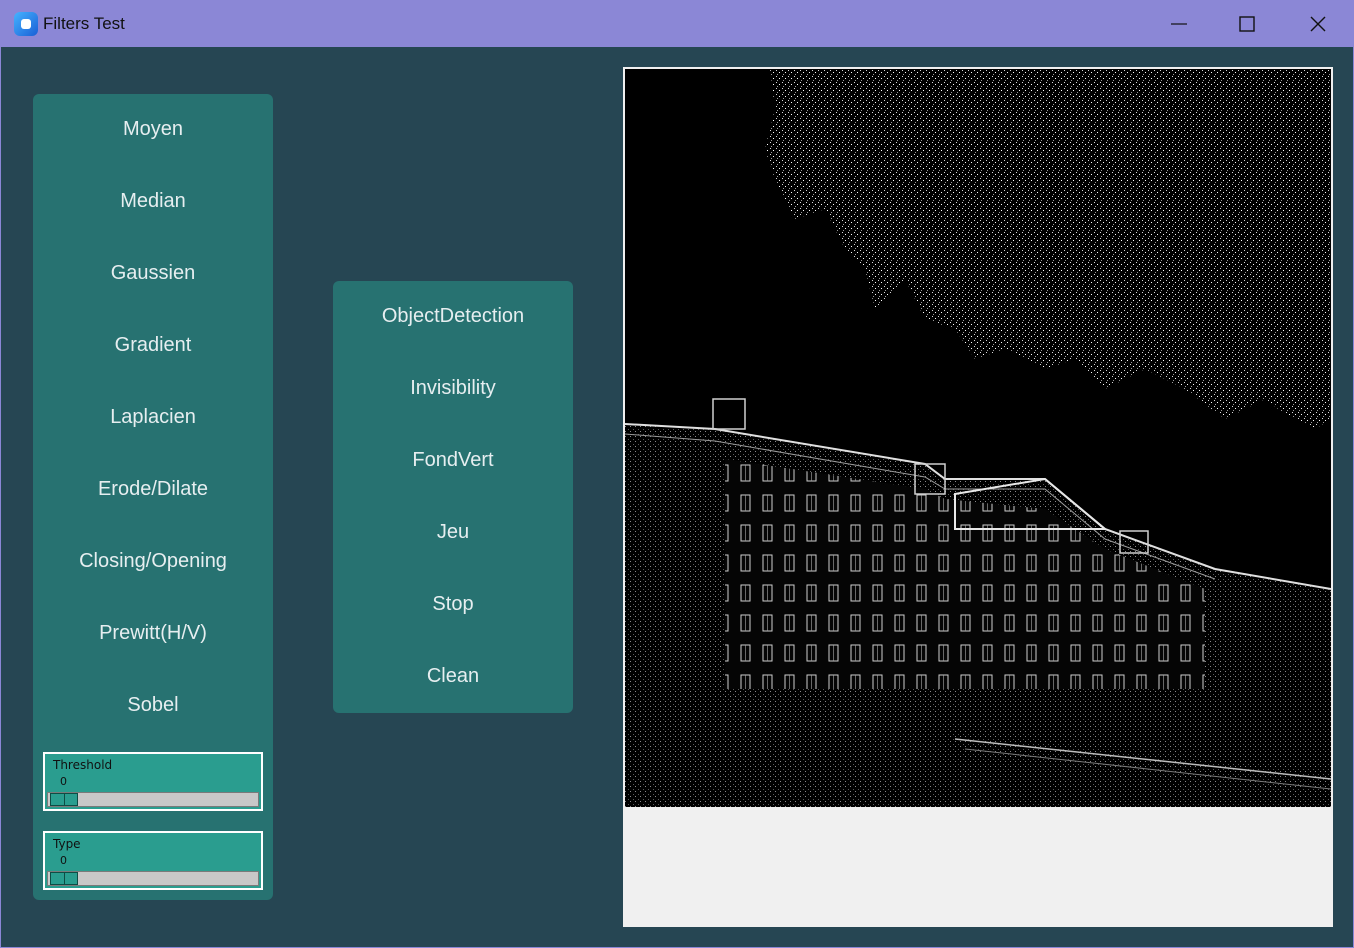 This screenshot has width=1354, height=948. What do you see at coordinates (153, 201) in the screenshot?
I see `median-button: Median` at bounding box center [153, 201].